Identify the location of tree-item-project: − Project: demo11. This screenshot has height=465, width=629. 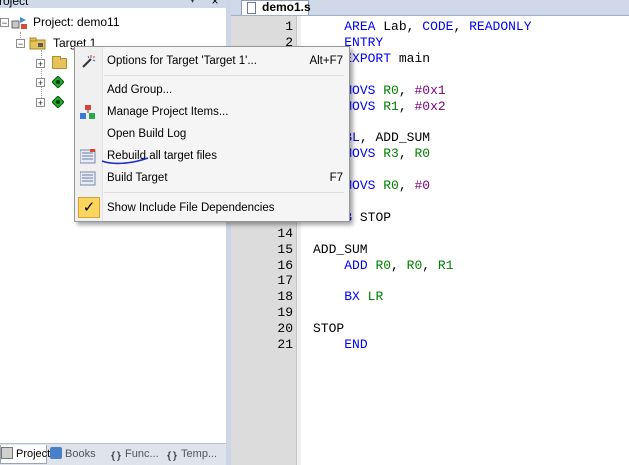
(113, 22).